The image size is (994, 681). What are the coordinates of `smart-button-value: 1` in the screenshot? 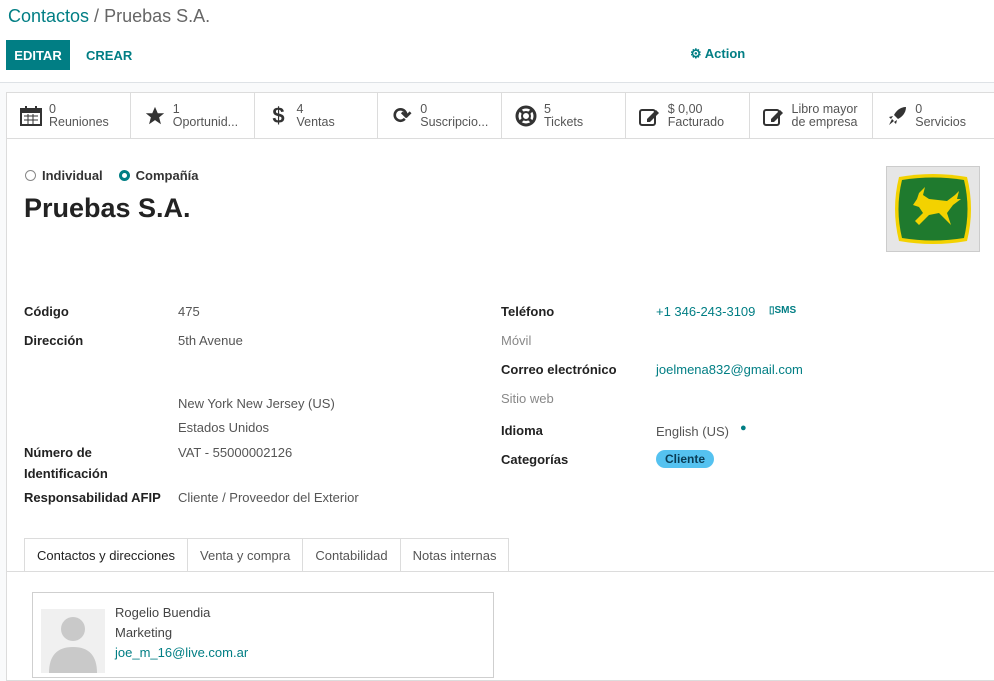 It's located at (176, 108).